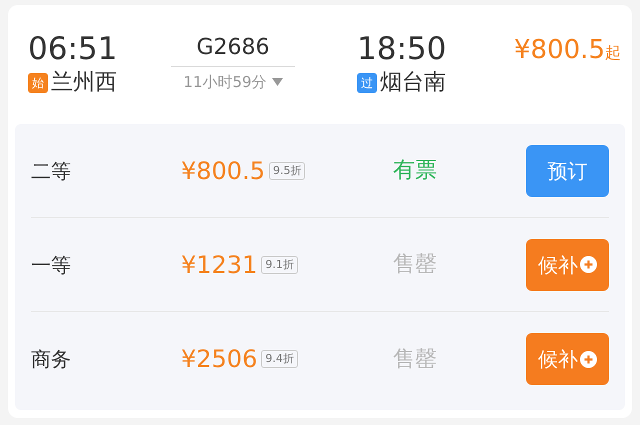 The height and width of the screenshot is (425, 640). I want to click on station-name: 烟台南, so click(413, 83).